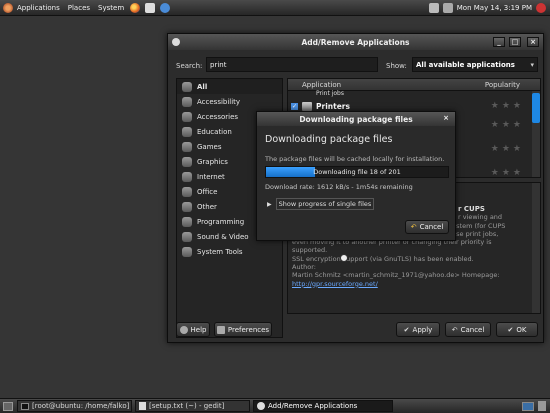 Image resolution: width=550 pixels, height=413 pixels. Describe the element at coordinates (414, 94) in the screenshot. I see `list-item: Print jobs` at that location.